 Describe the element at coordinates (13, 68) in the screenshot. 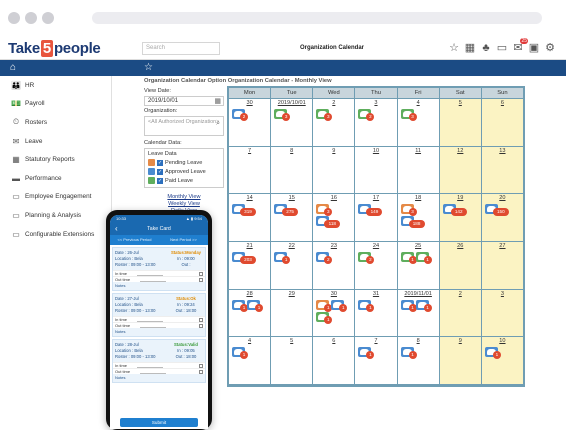

I see `home-icon: ⌂` at that location.